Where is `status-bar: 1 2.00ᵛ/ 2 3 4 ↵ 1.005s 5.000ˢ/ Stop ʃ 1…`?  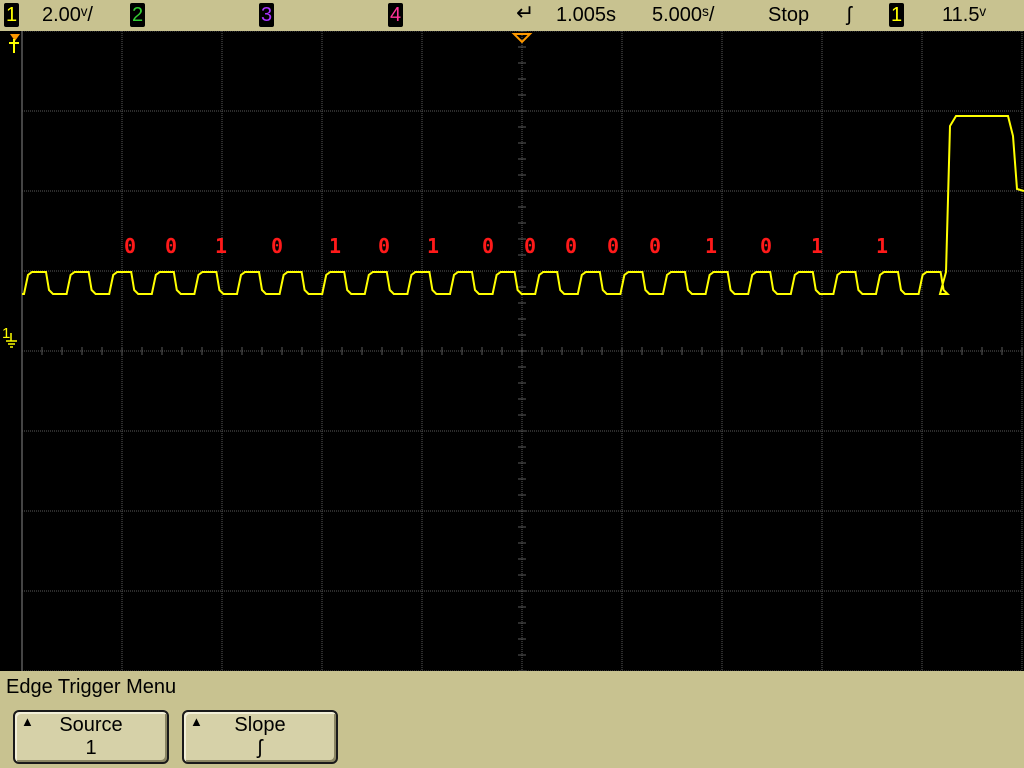
status-bar: 1 2.00ᵛ/ 2 3 4 ↵ 1.005s 5.000ˢ/ Stop ʃ 1… is located at coordinates (512, 15).